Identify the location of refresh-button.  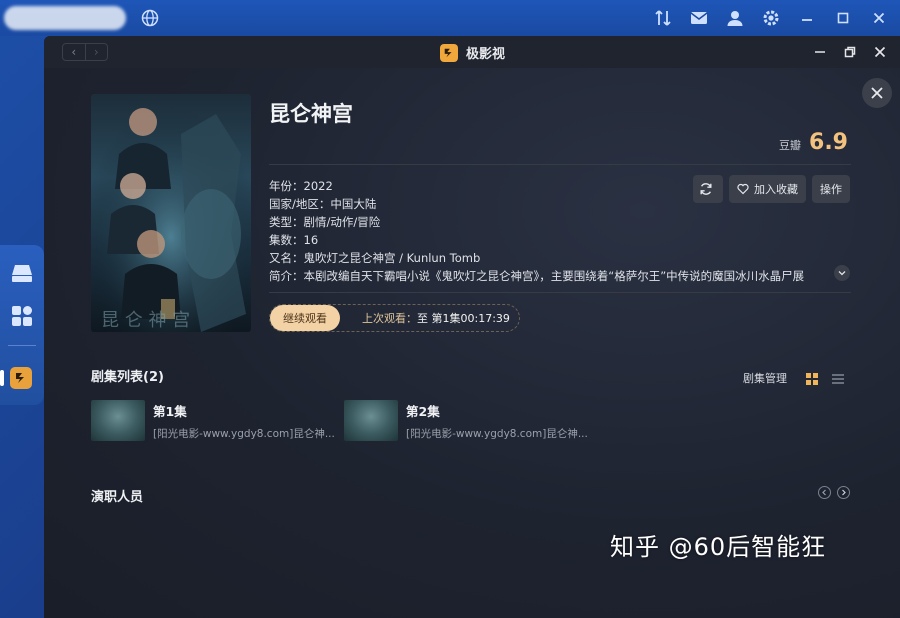
(708, 189).